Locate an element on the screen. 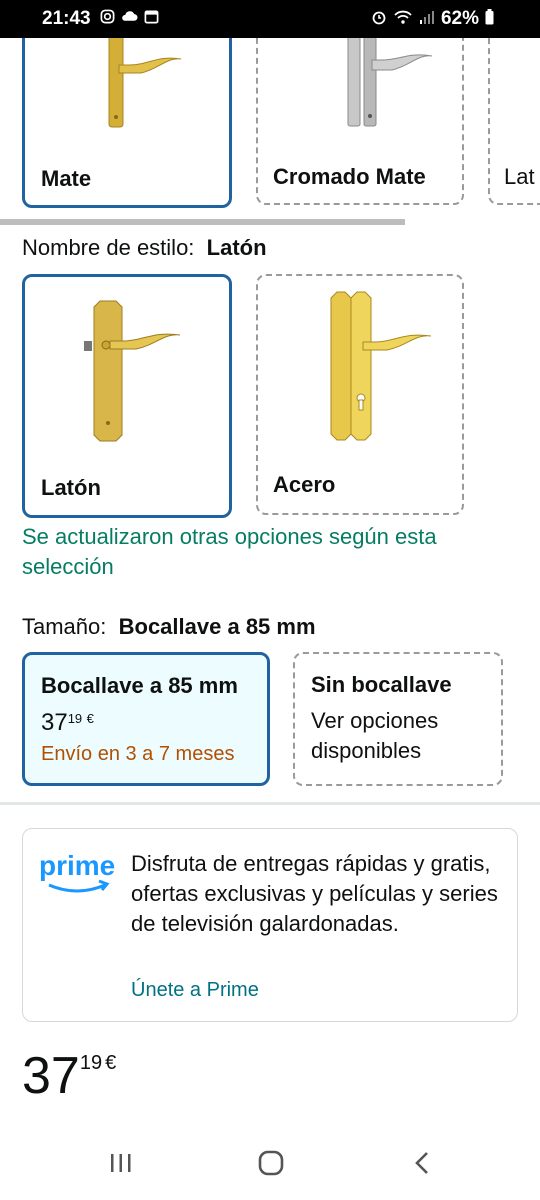 This screenshot has height=1200, width=540. see-options-text: Ver opciones disponibles is located at coordinates (375, 735).